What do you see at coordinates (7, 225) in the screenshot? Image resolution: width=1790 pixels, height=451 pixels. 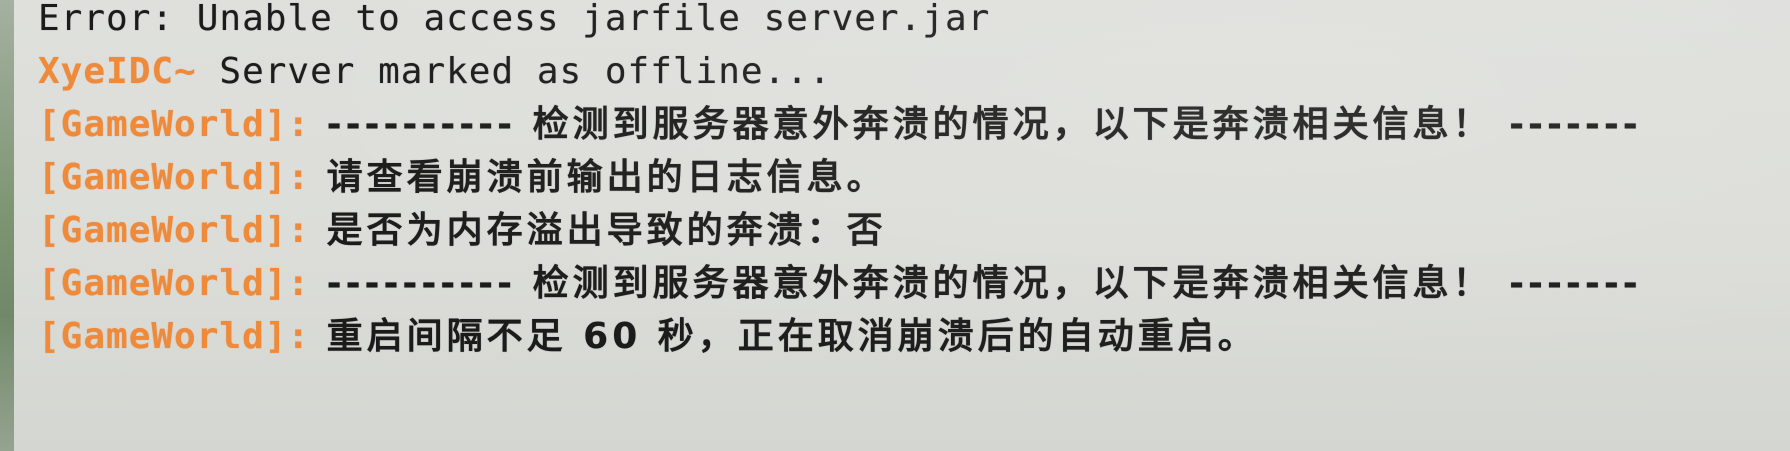 I see `window-edge` at bounding box center [7, 225].